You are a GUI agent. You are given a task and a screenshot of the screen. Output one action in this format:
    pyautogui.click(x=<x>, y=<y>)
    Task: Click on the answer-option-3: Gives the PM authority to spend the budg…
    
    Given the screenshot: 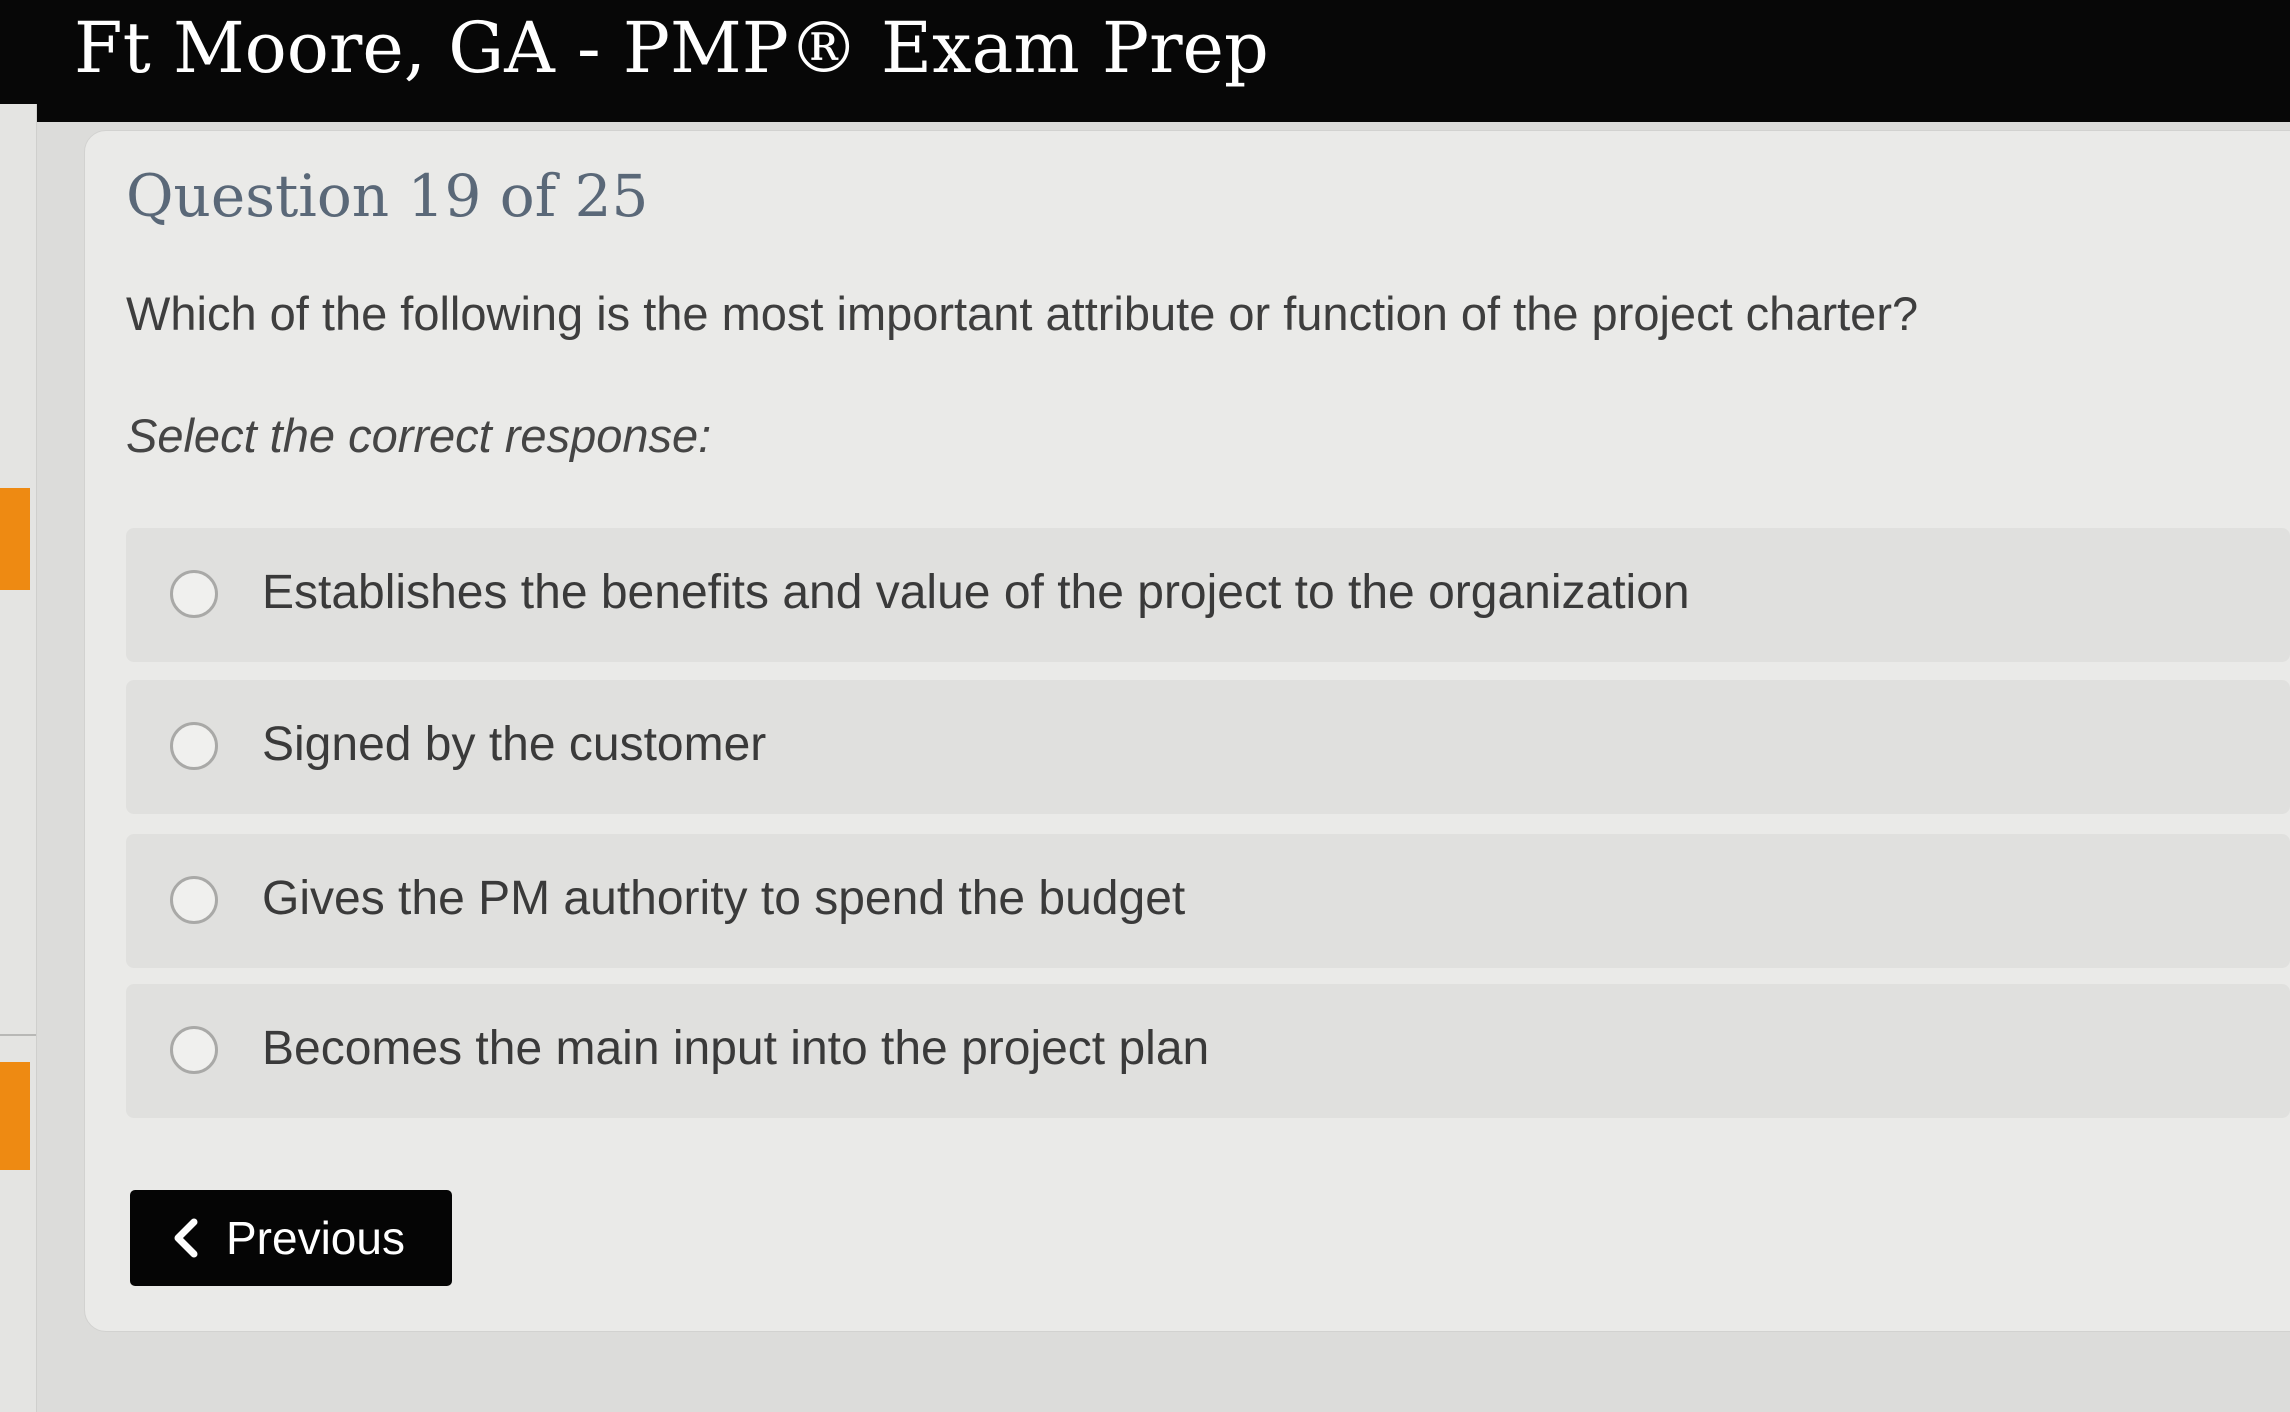 What is the action you would take?
    pyautogui.click(x=1208, y=901)
    